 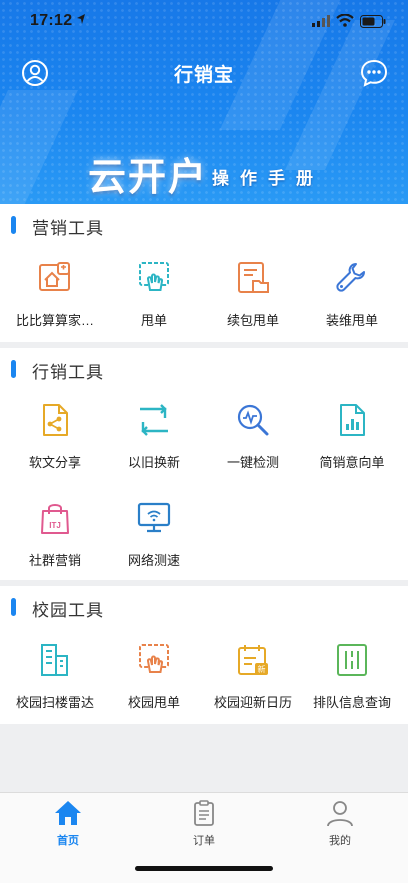 What do you see at coordinates (253, 687) in the screenshot?
I see `tool-item: 新 校园迎新日历` at bounding box center [253, 687].